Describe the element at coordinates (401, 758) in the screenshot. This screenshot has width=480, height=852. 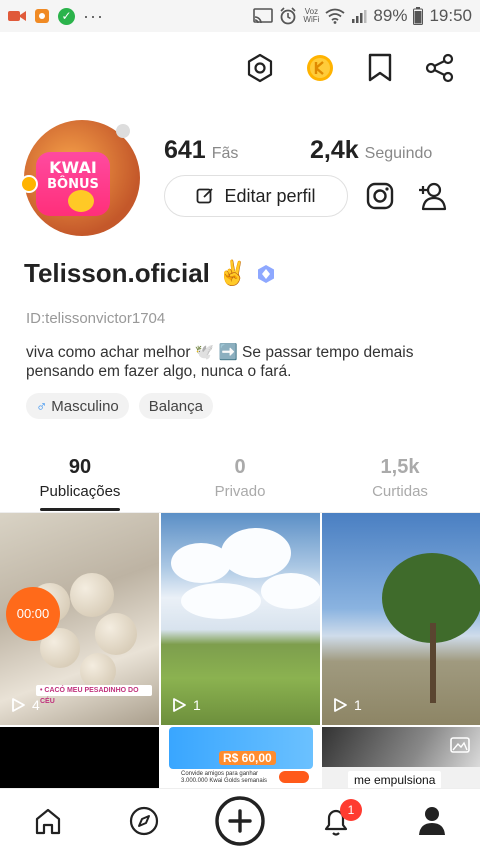
I see `post-thumbnail: me empulsiona` at that location.